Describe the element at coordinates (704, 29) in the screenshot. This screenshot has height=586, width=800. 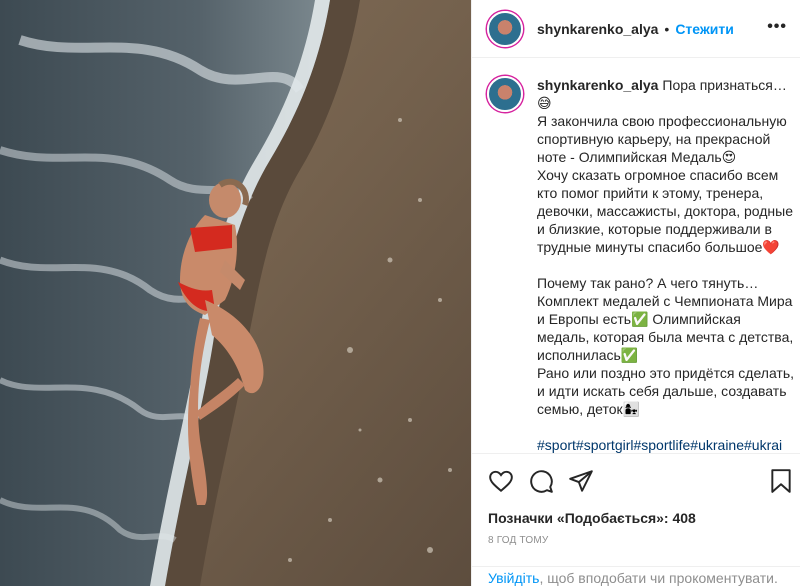
I see `follow-button: Стежити` at that location.